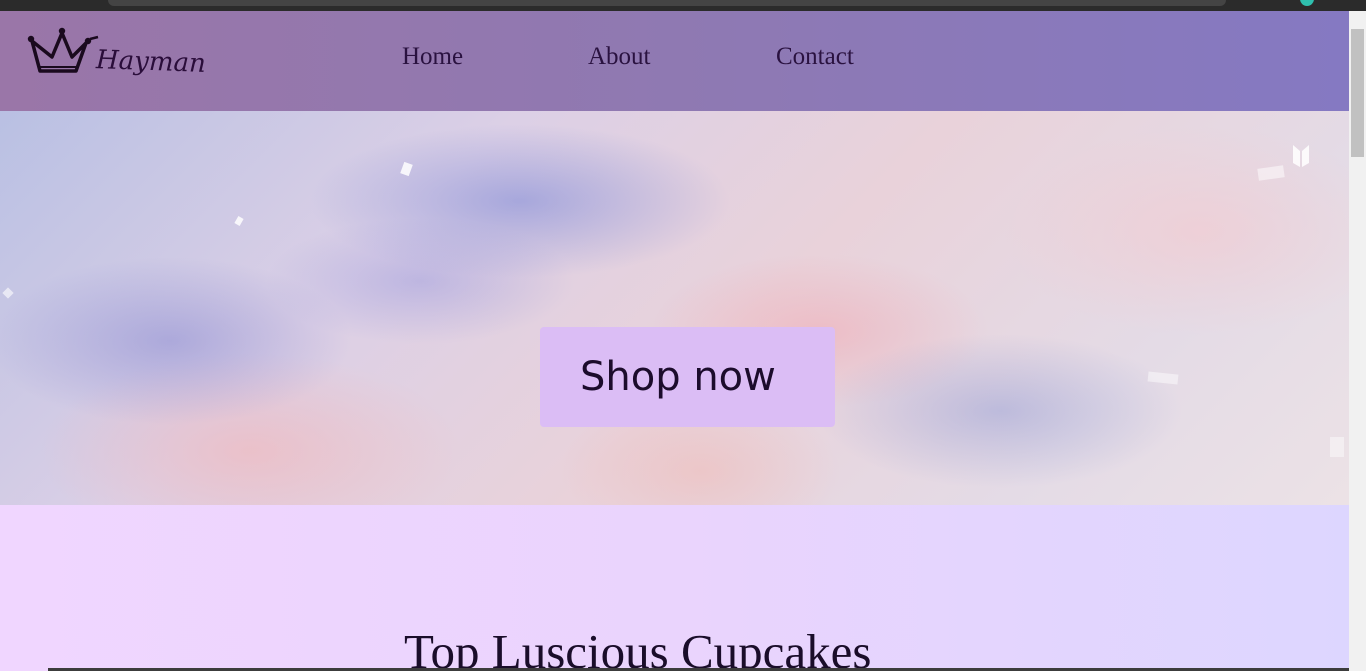 Image resolution: width=1366 pixels, height=671 pixels. I want to click on section-title: Top Luscious Cupcakes, so click(638, 647).